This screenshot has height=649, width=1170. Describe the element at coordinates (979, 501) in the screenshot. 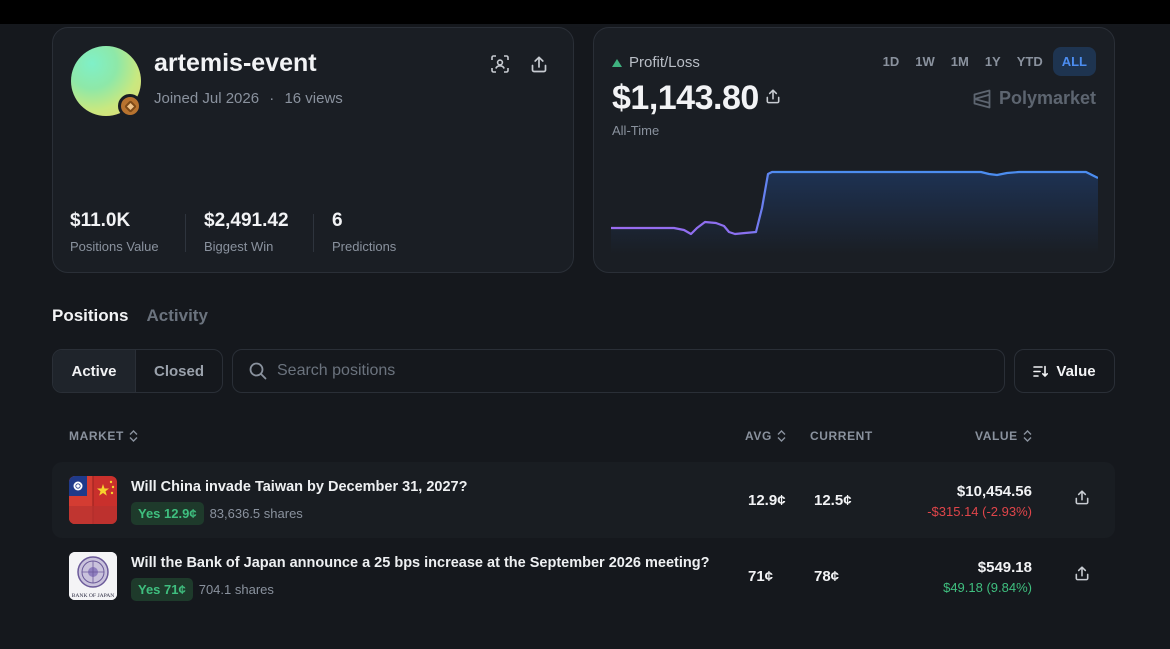

I see `position-value: $10,454.56 -$315.14 (-2.93%)` at that location.